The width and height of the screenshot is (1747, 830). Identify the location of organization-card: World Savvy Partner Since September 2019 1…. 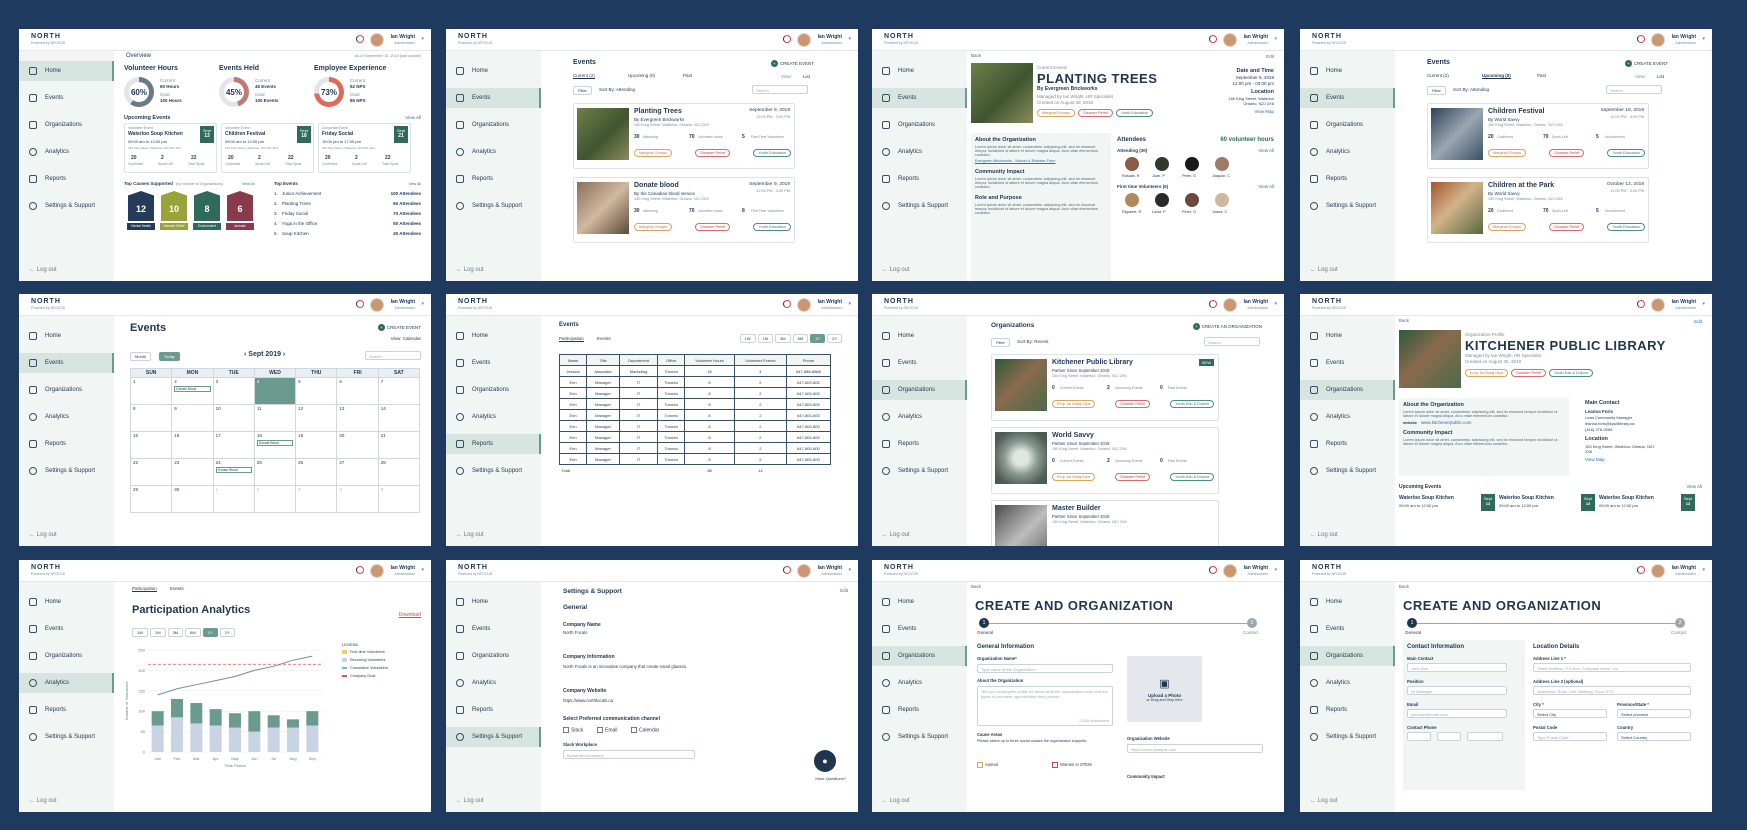
(1105, 460).